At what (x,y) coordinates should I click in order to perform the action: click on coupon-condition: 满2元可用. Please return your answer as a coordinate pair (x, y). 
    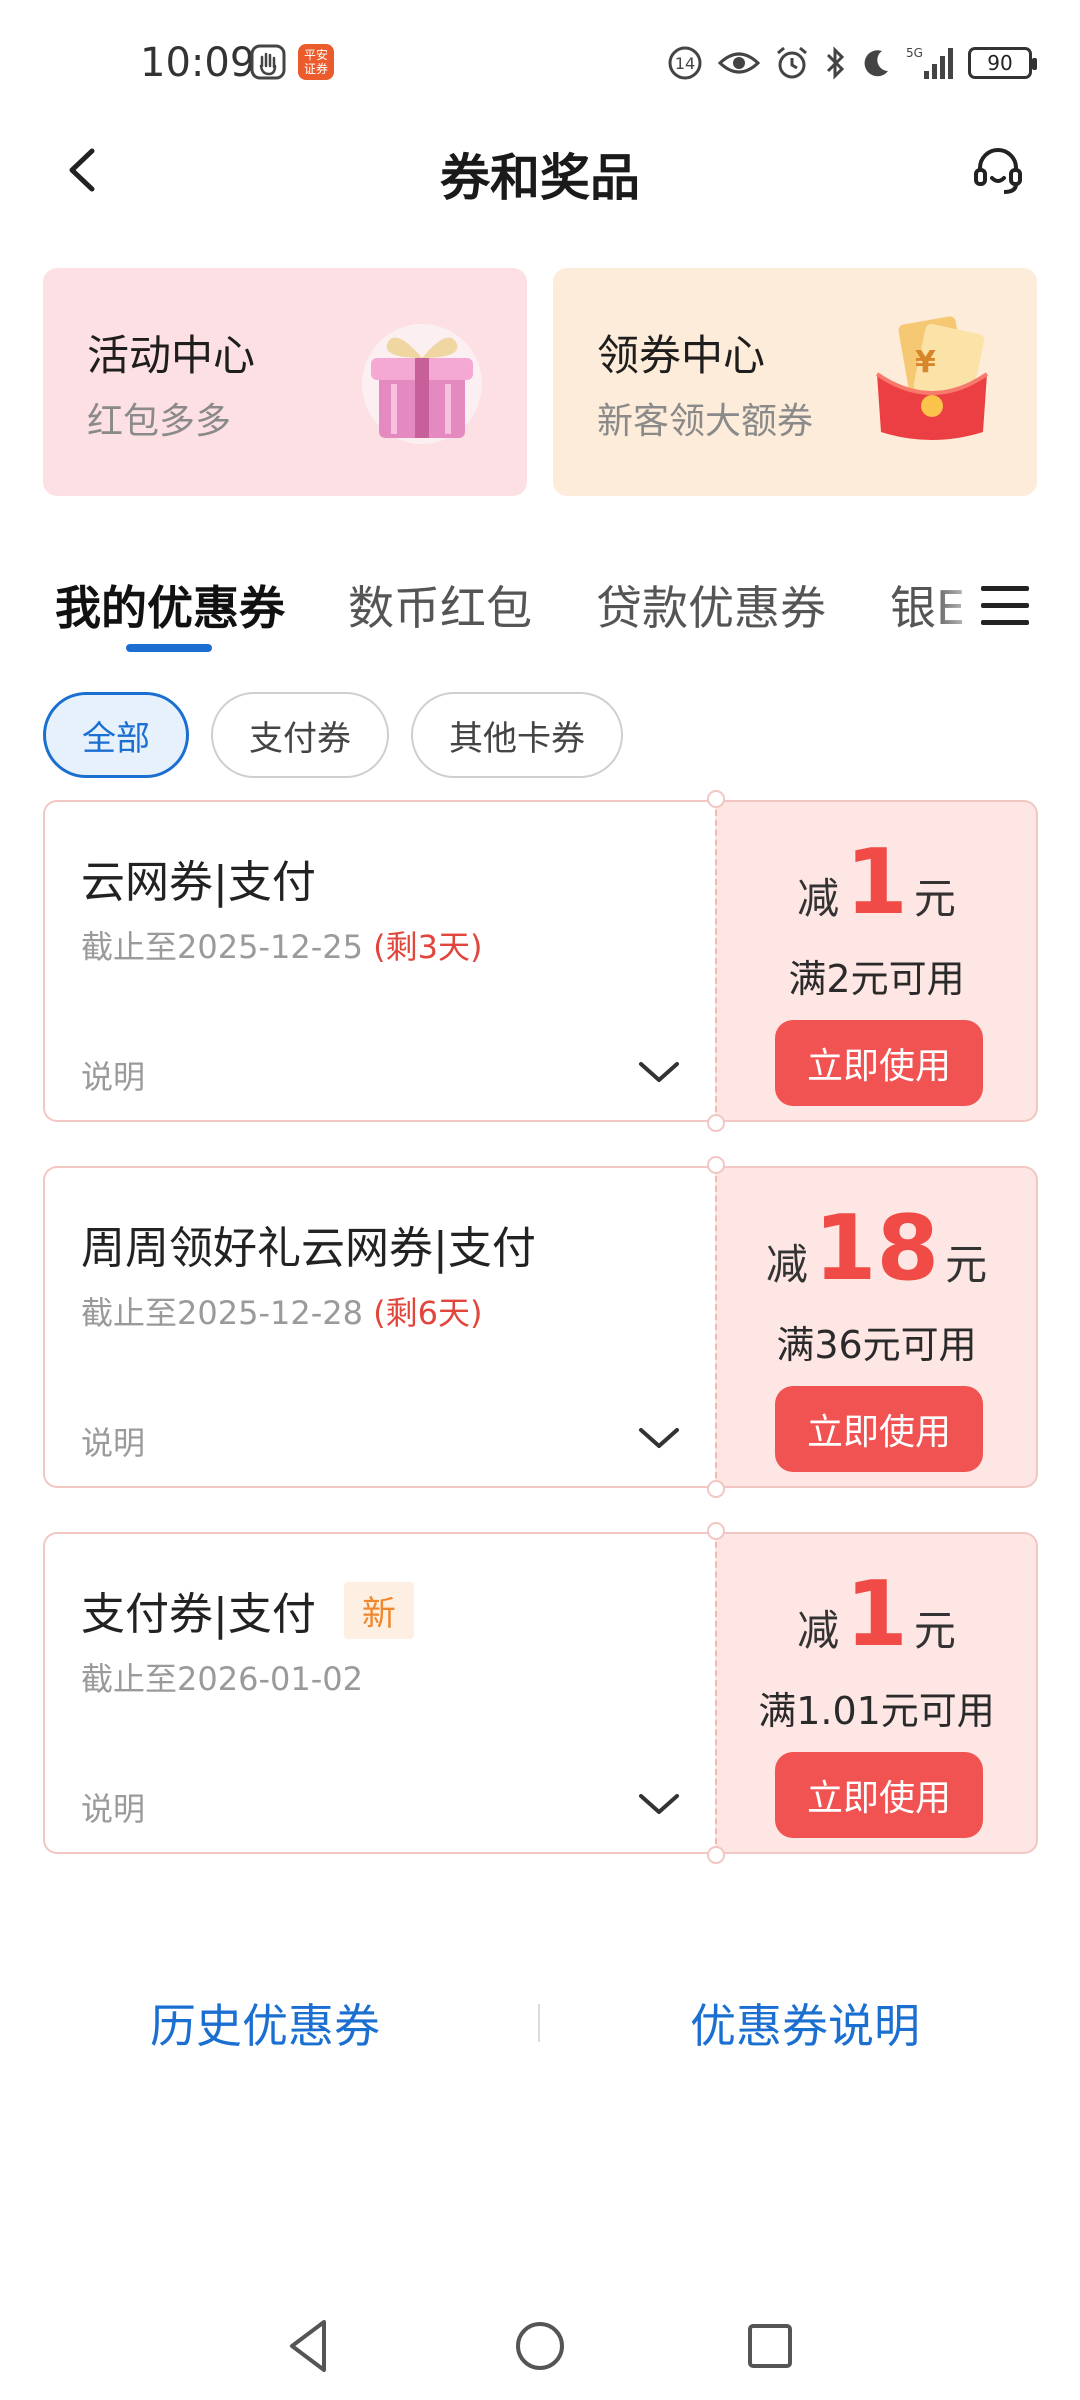
    Looking at the image, I should click on (876, 979).